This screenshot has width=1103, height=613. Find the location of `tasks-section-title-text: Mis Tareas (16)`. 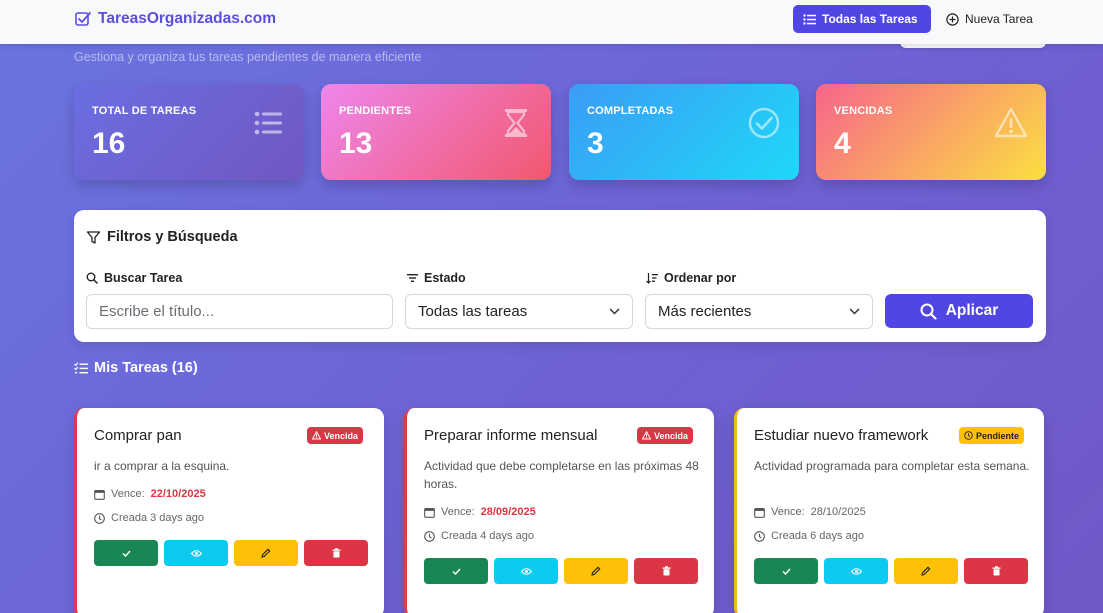

tasks-section-title-text: Mis Tareas (16) is located at coordinates (146, 368).